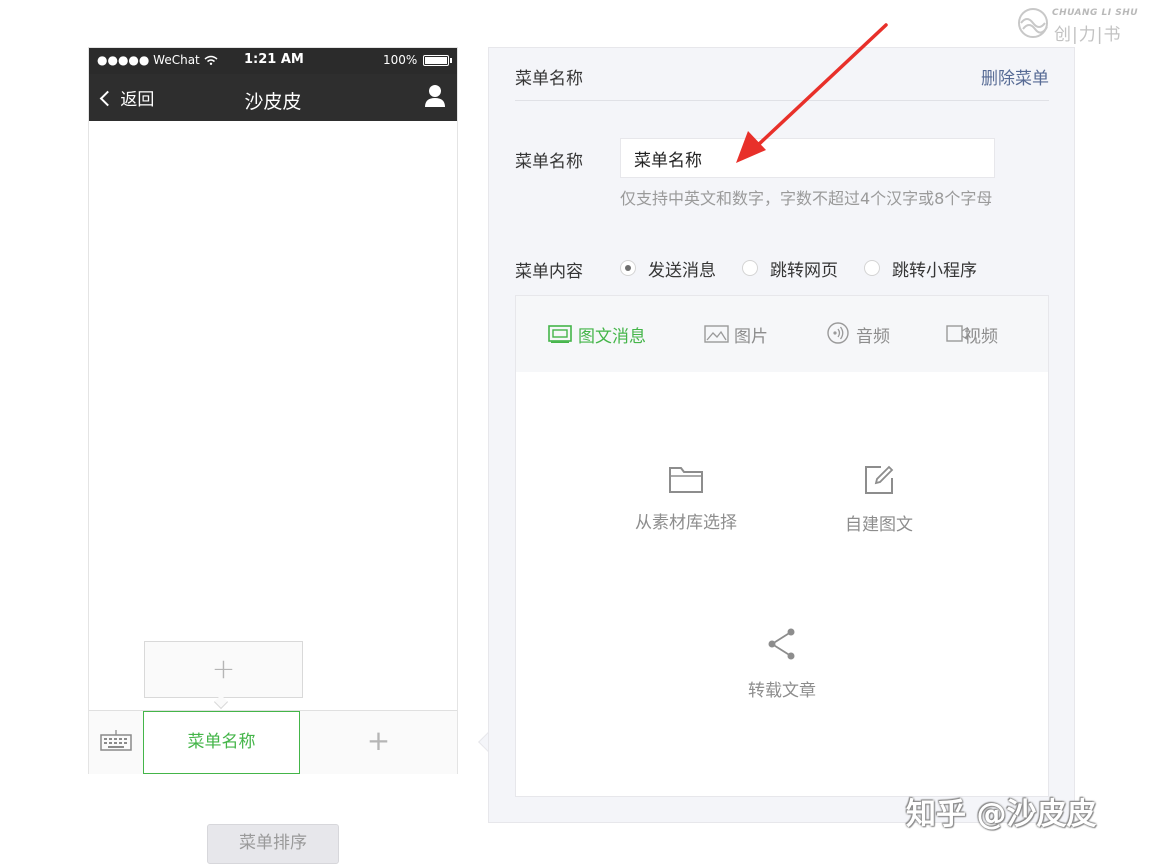  I want to click on battery-icon, so click(436, 60).